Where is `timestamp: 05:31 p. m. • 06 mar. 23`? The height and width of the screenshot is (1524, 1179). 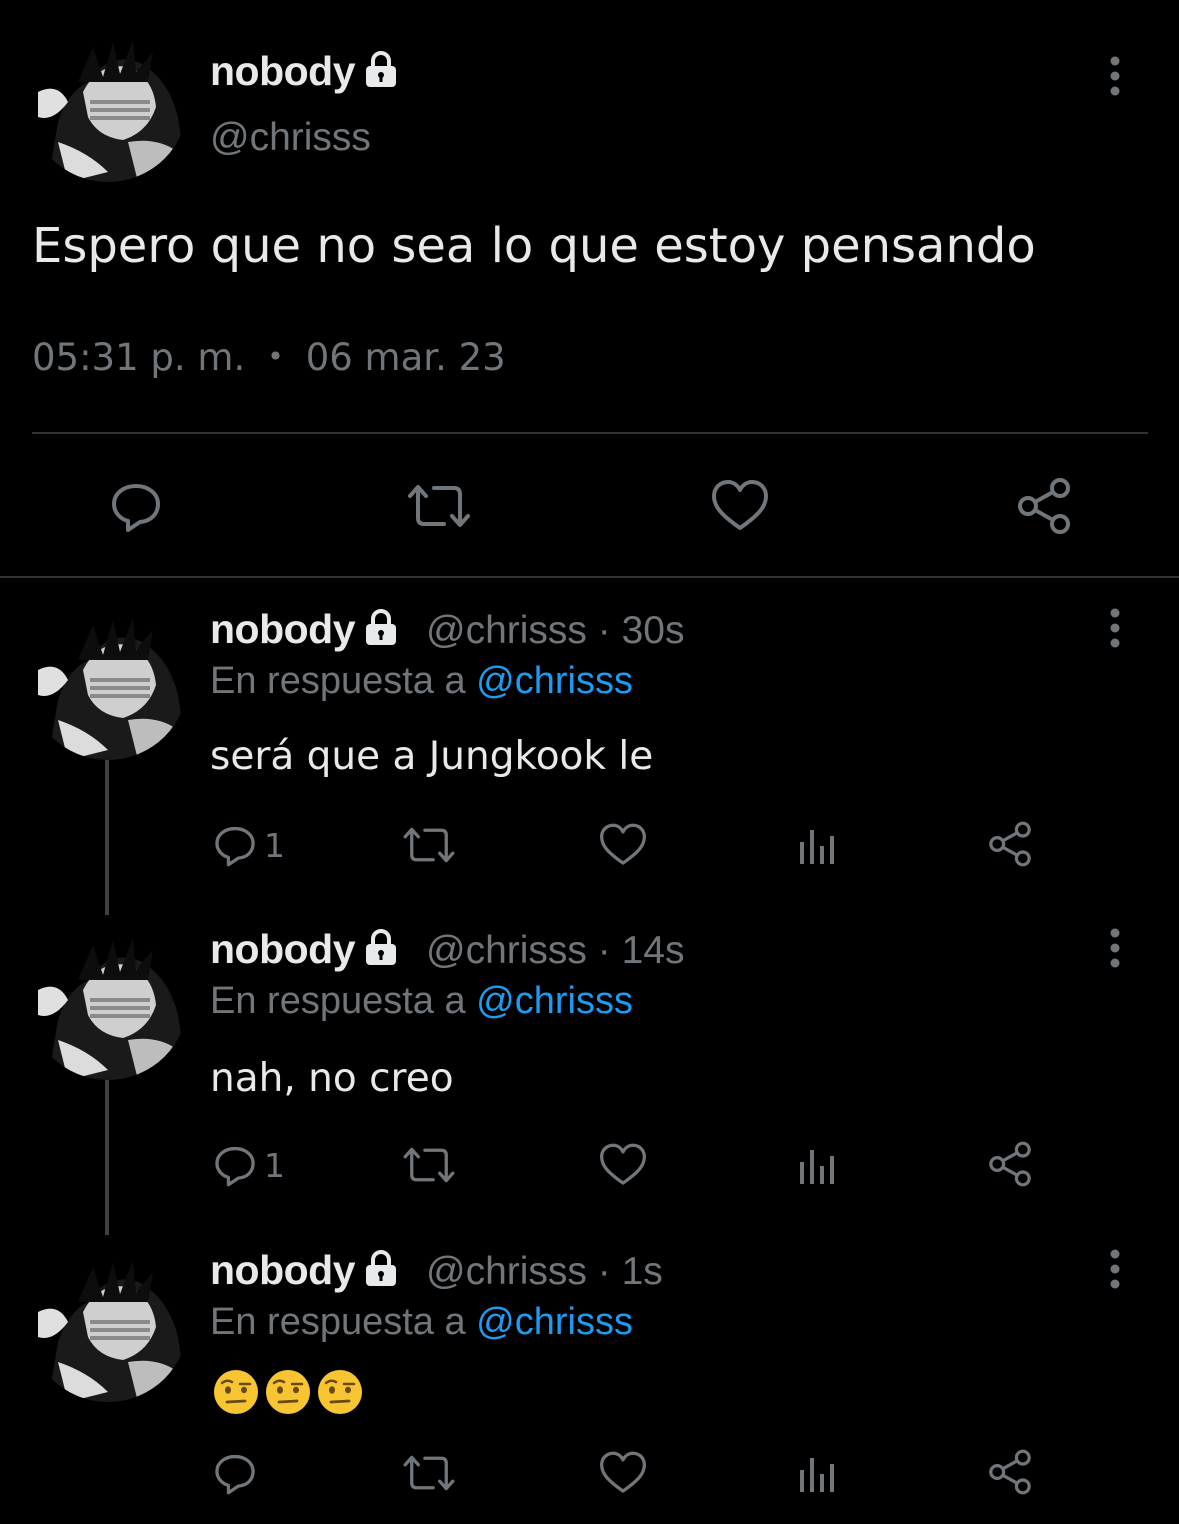 timestamp: 05:31 p. m. • 06 mar. 23 is located at coordinates (269, 357).